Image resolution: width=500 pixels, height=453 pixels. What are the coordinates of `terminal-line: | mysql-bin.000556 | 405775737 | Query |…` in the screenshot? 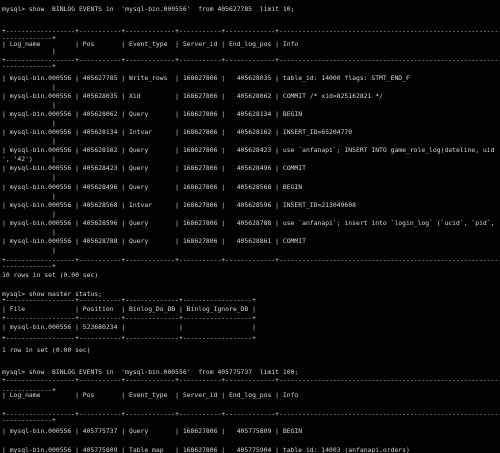 It's located at (152, 431).